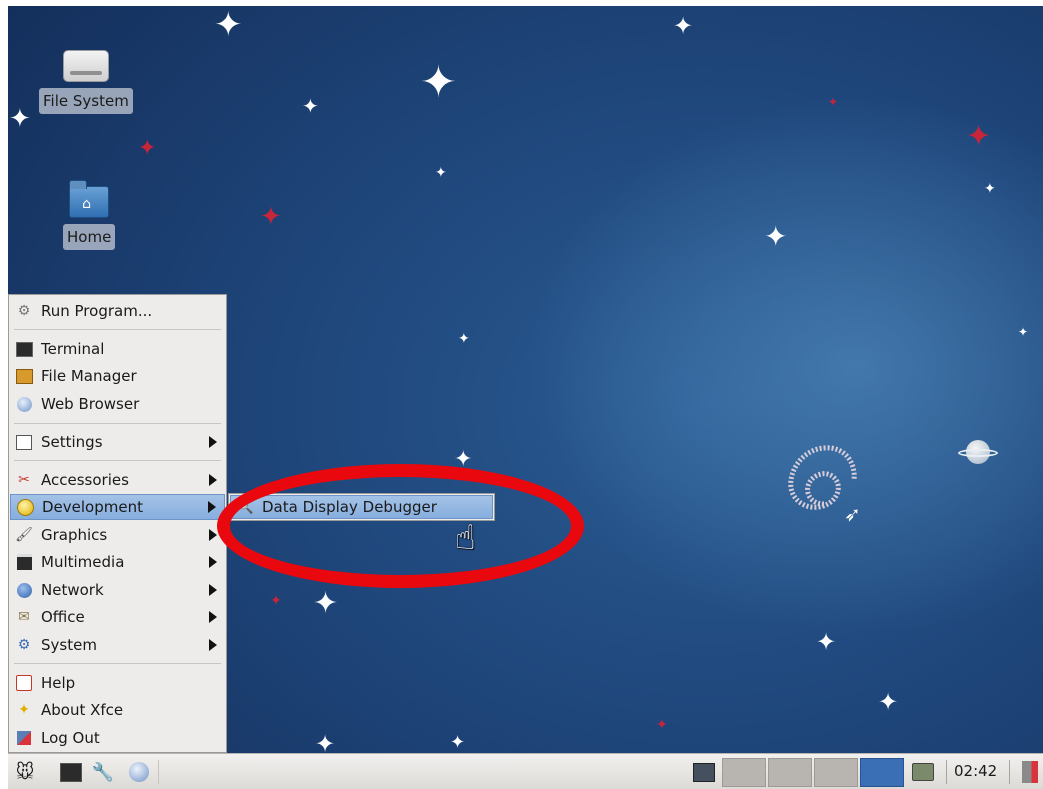  What do you see at coordinates (24, 645) in the screenshot?
I see `system-gear-icon: ⚙` at bounding box center [24, 645].